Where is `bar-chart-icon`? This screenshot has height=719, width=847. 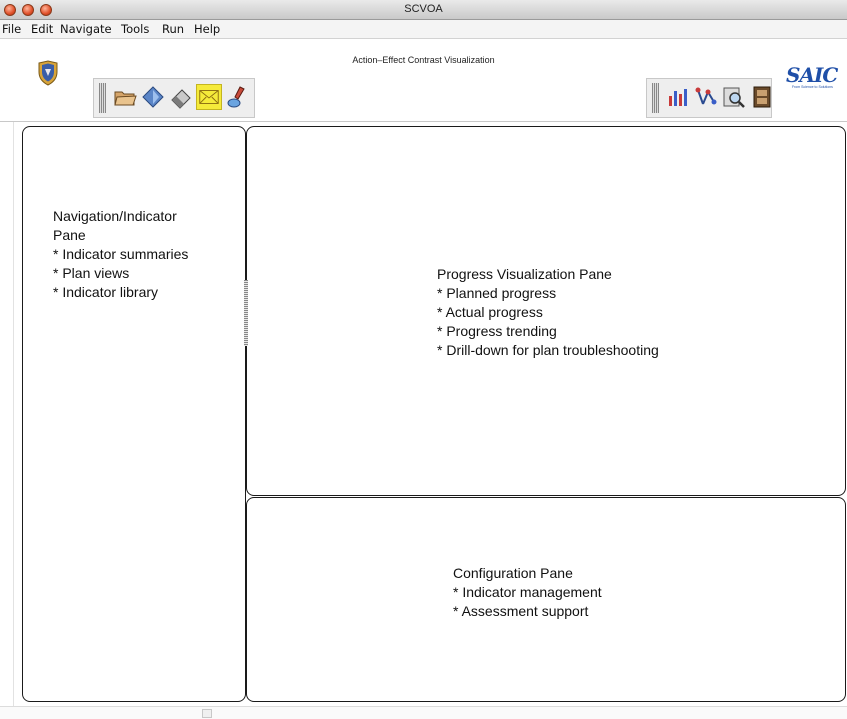
bar-chart-icon is located at coordinates (678, 97).